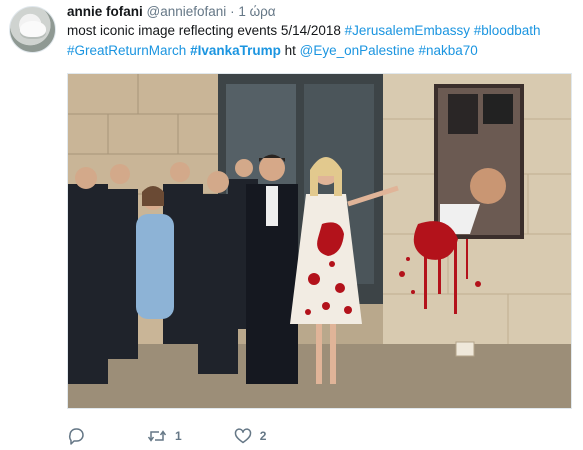  Describe the element at coordinates (105, 11) in the screenshot. I see `display-name: annie fofani` at that location.